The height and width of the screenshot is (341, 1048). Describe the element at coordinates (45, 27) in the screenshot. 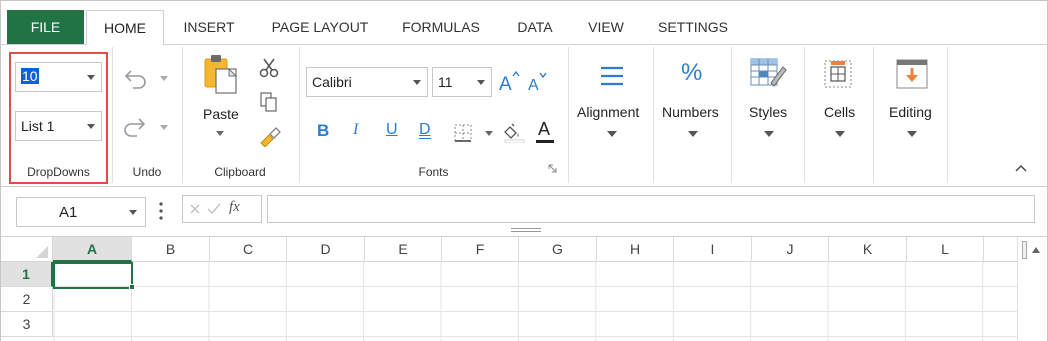

I see `tab-file: FILE` at that location.